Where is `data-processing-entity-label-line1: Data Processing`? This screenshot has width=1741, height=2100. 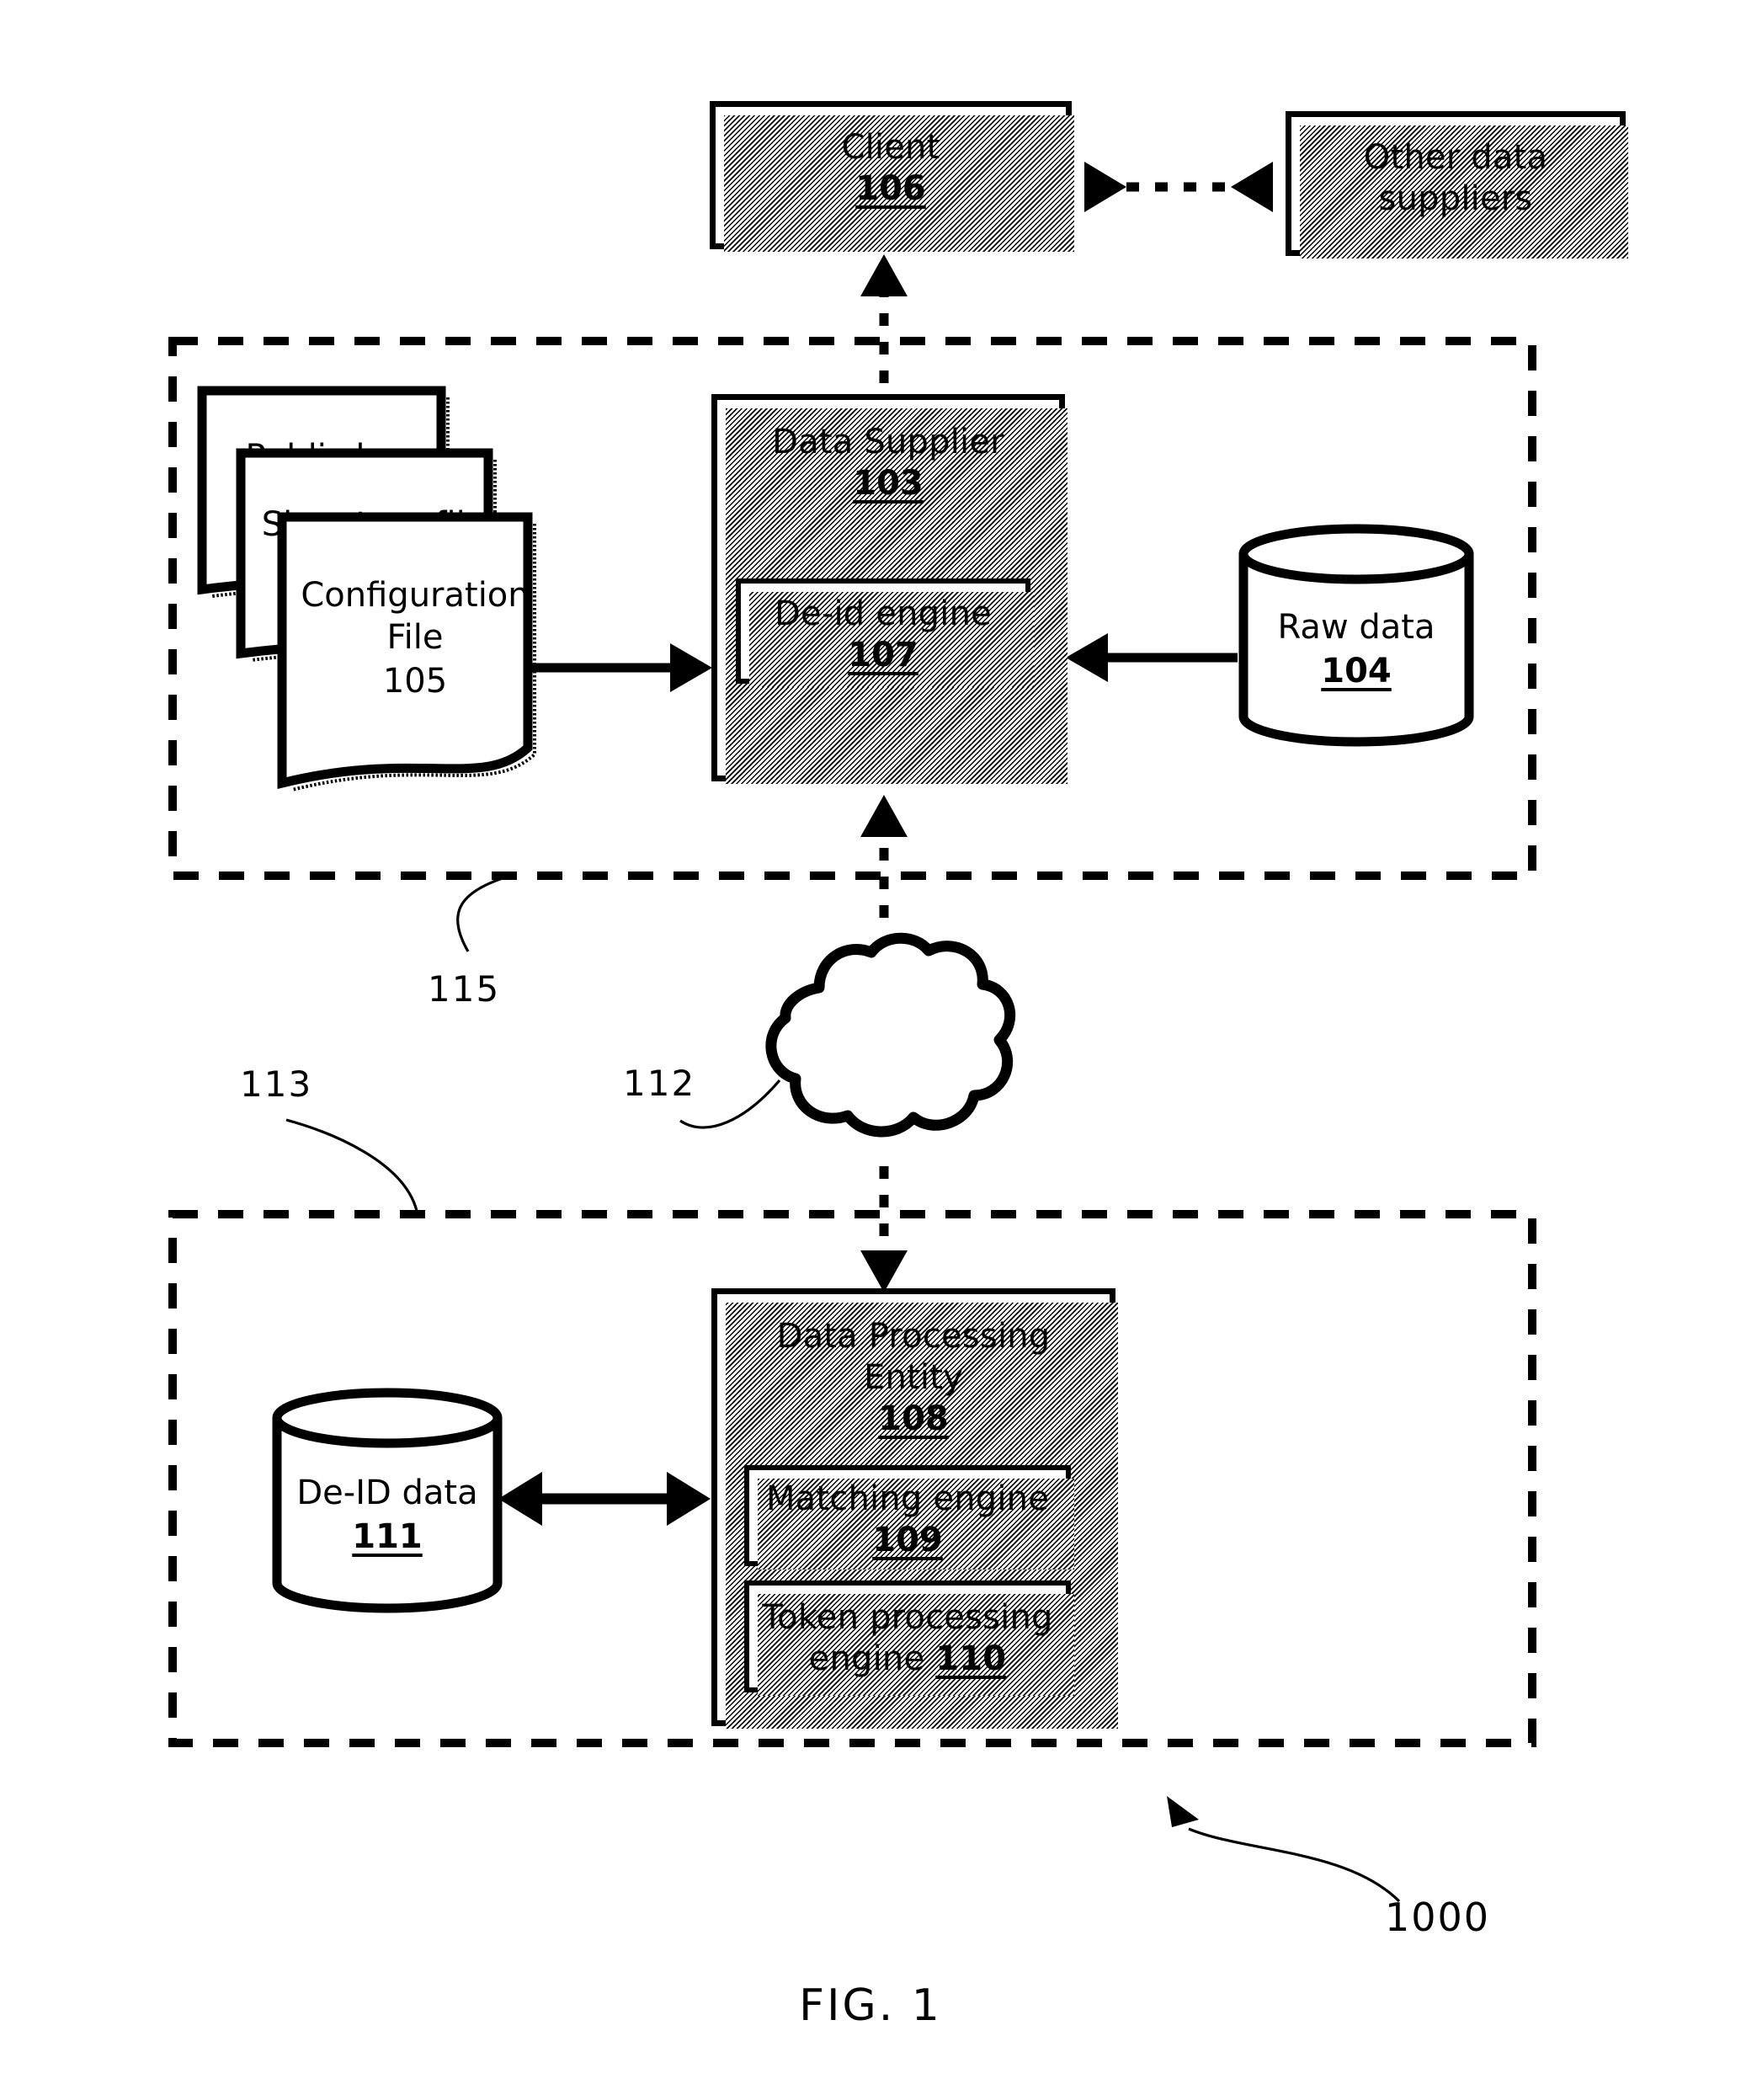 data-processing-entity-label-line1: Data Processing is located at coordinates (914, 1336).